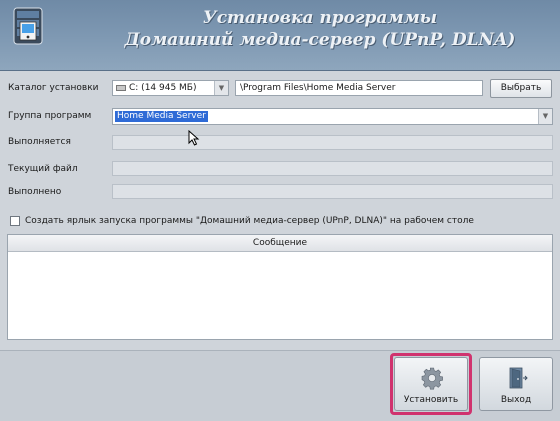 The height and width of the screenshot is (421, 560). What do you see at coordinates (121, 88) in the screenshot?
I see `hard-drive-icon` at bounding box center [121, 88].